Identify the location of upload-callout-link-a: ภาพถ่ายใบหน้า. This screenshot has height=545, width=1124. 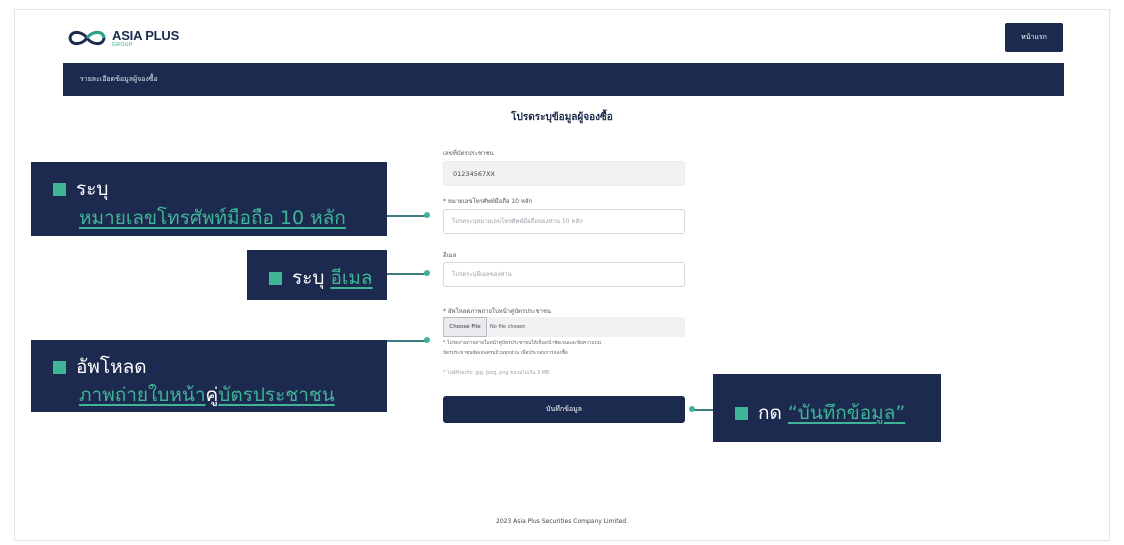
(142, 395).